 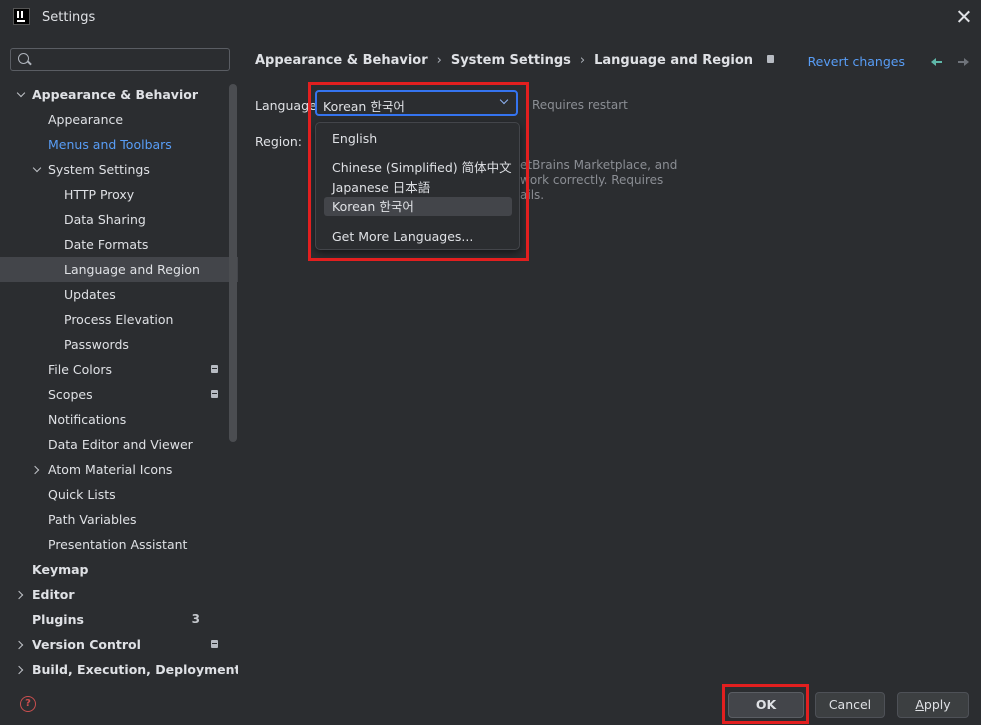 I want to click on breadcrumb-item: Language and Region, so click(x=674, y=60).